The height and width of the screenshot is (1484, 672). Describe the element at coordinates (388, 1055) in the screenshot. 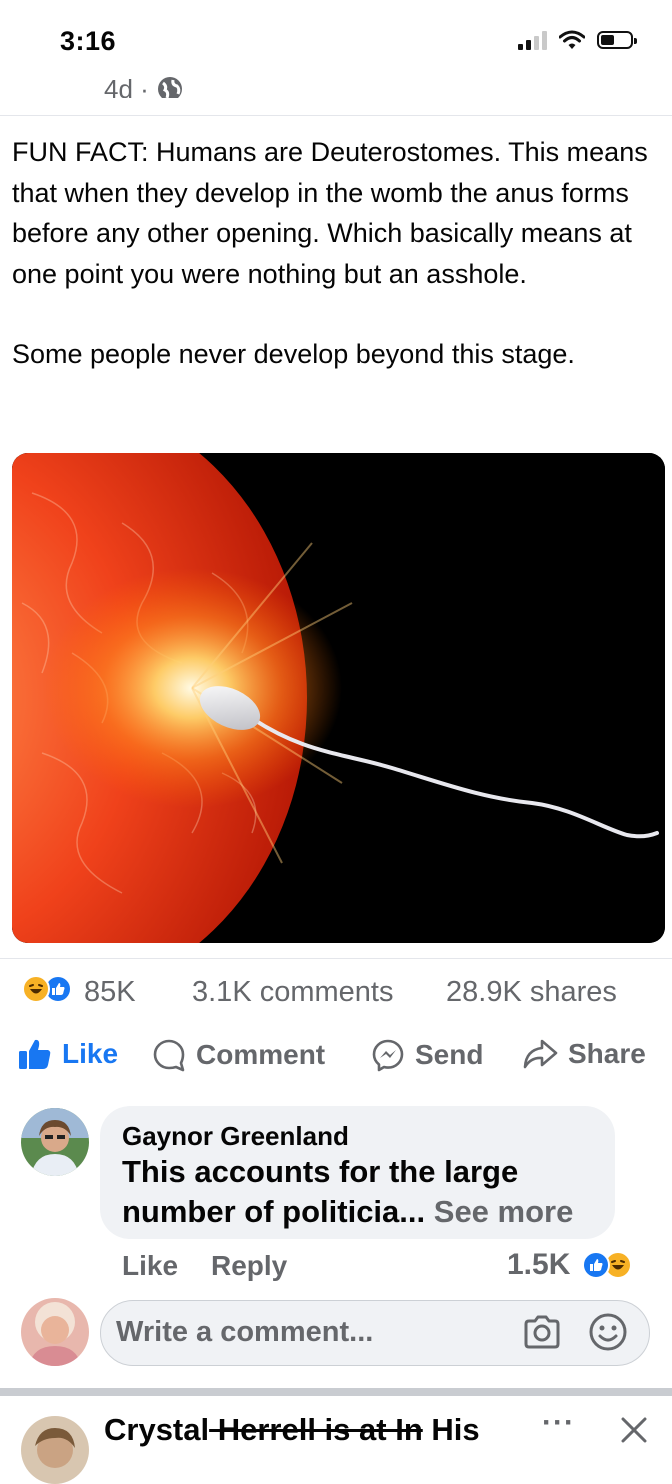

I see `messenger-icon` at that location.